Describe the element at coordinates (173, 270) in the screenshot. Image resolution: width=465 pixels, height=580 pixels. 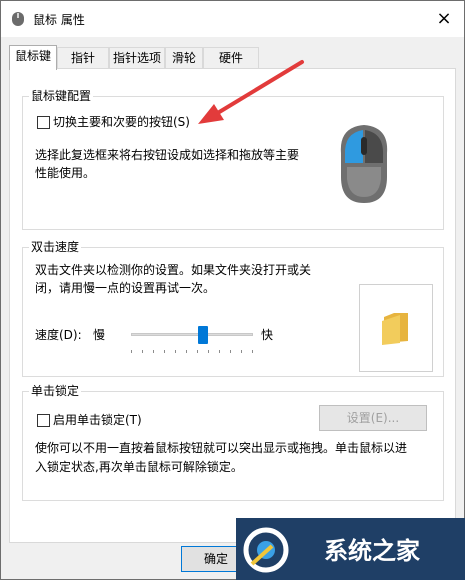
I see `double-click-description-line1: 双击文件夹以检测你的设置。如果文件夹没打开或关` at that location.